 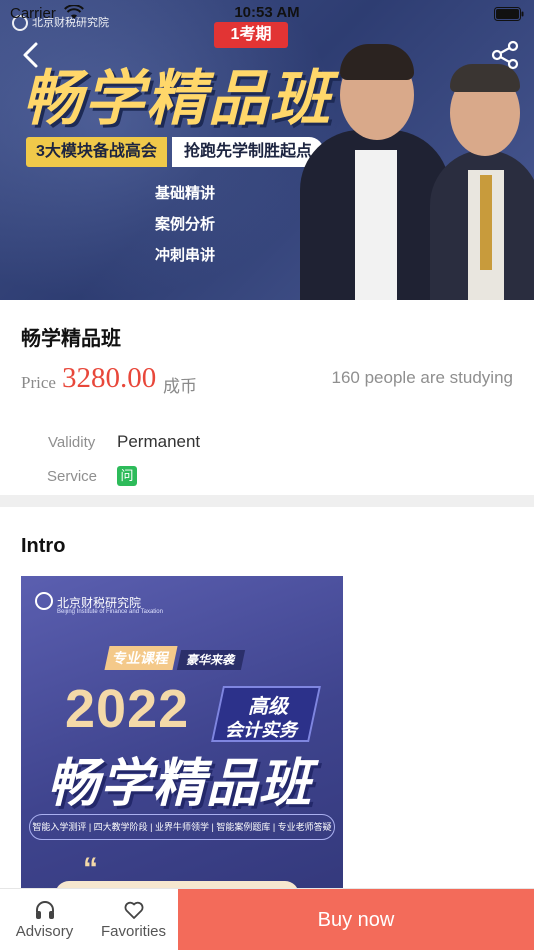 I want to click on validity-value: Permanent, so click(x=159, y=441).